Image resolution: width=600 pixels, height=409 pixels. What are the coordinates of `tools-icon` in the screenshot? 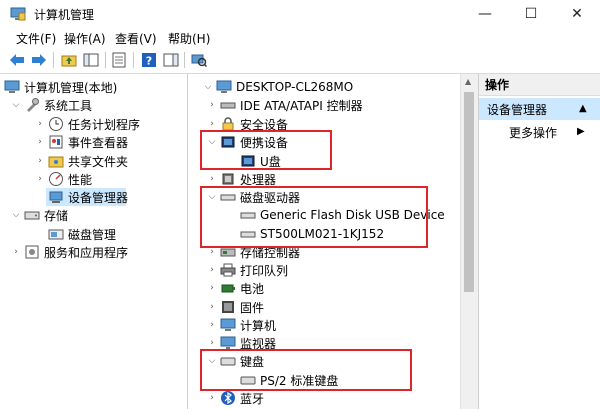 It's located at (32, 105).